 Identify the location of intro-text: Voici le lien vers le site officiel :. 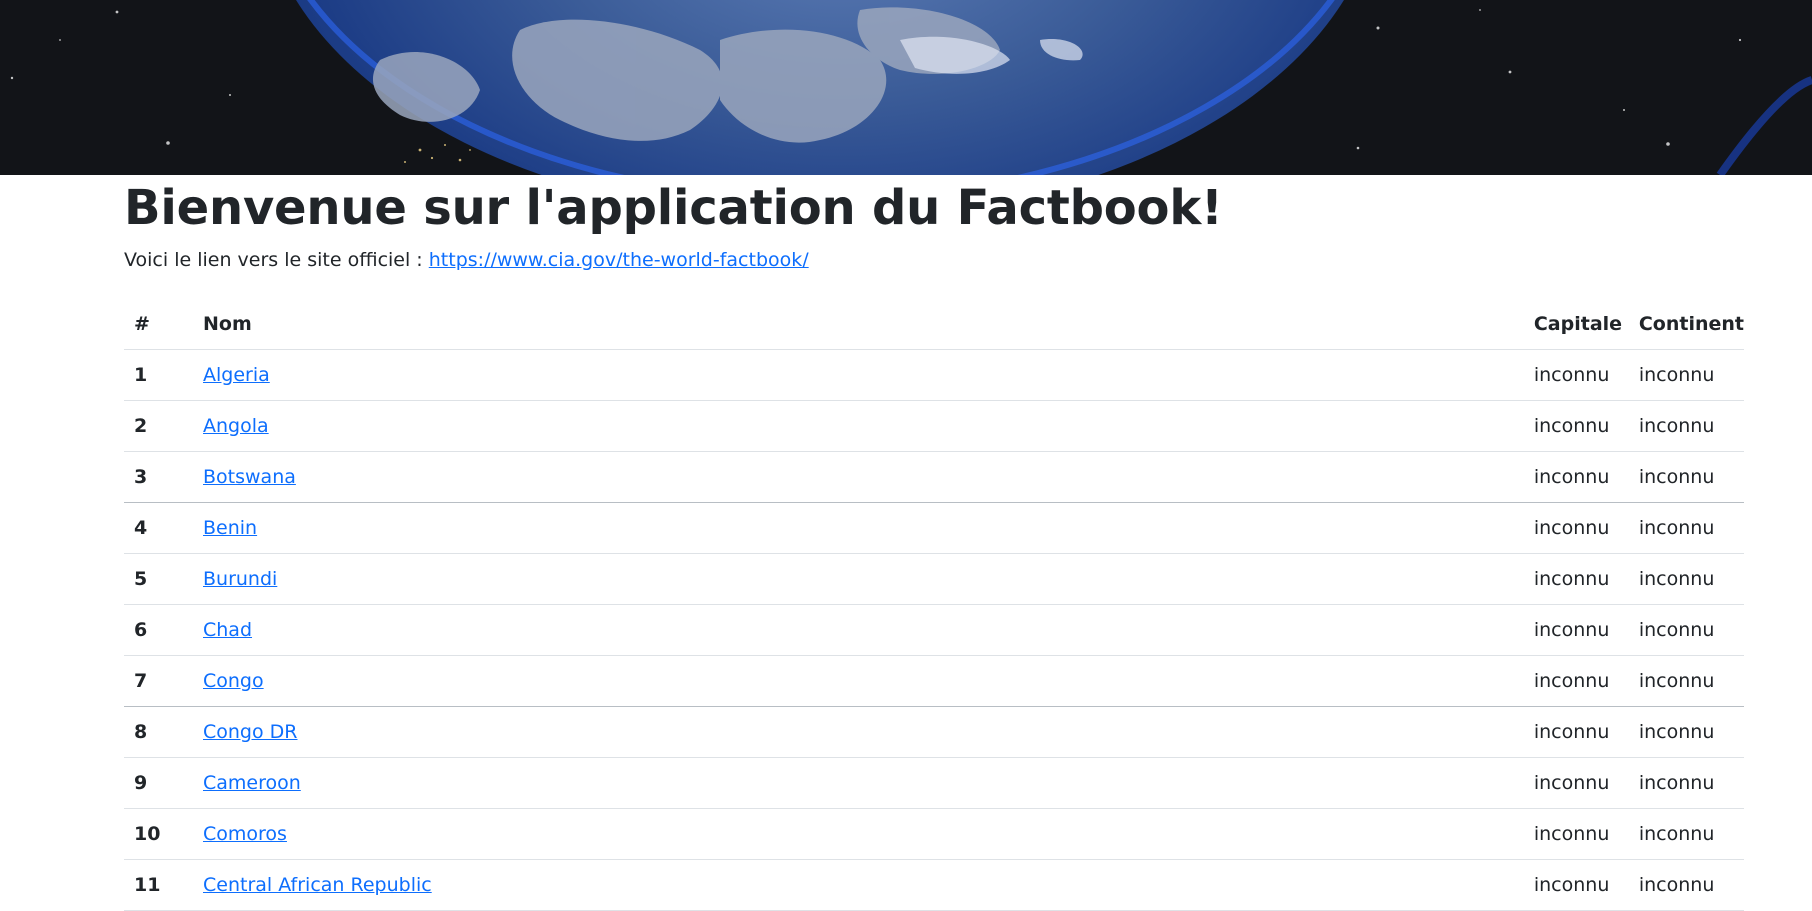
(276, 260).